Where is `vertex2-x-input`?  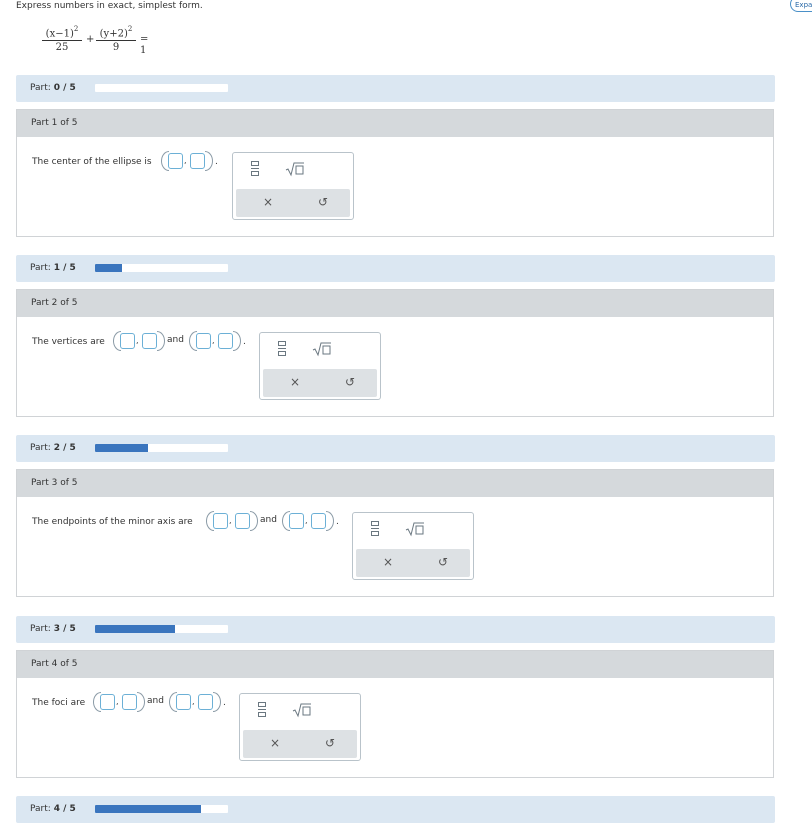 vertex2-x-input is located at coordinates (203, 341).